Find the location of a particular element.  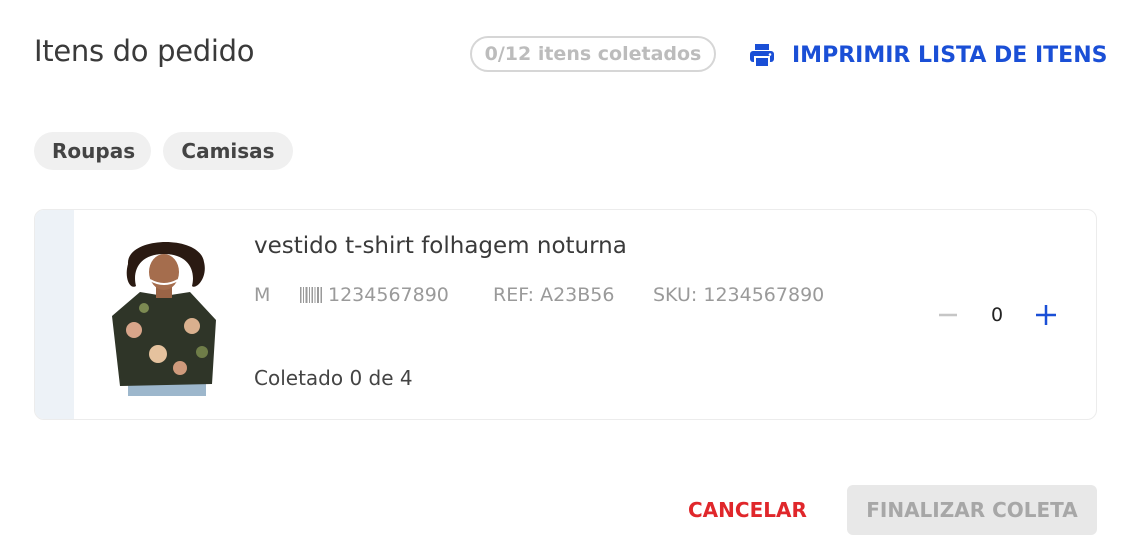

cancel-button: CANCELAR is located at coordinates (747, 510).